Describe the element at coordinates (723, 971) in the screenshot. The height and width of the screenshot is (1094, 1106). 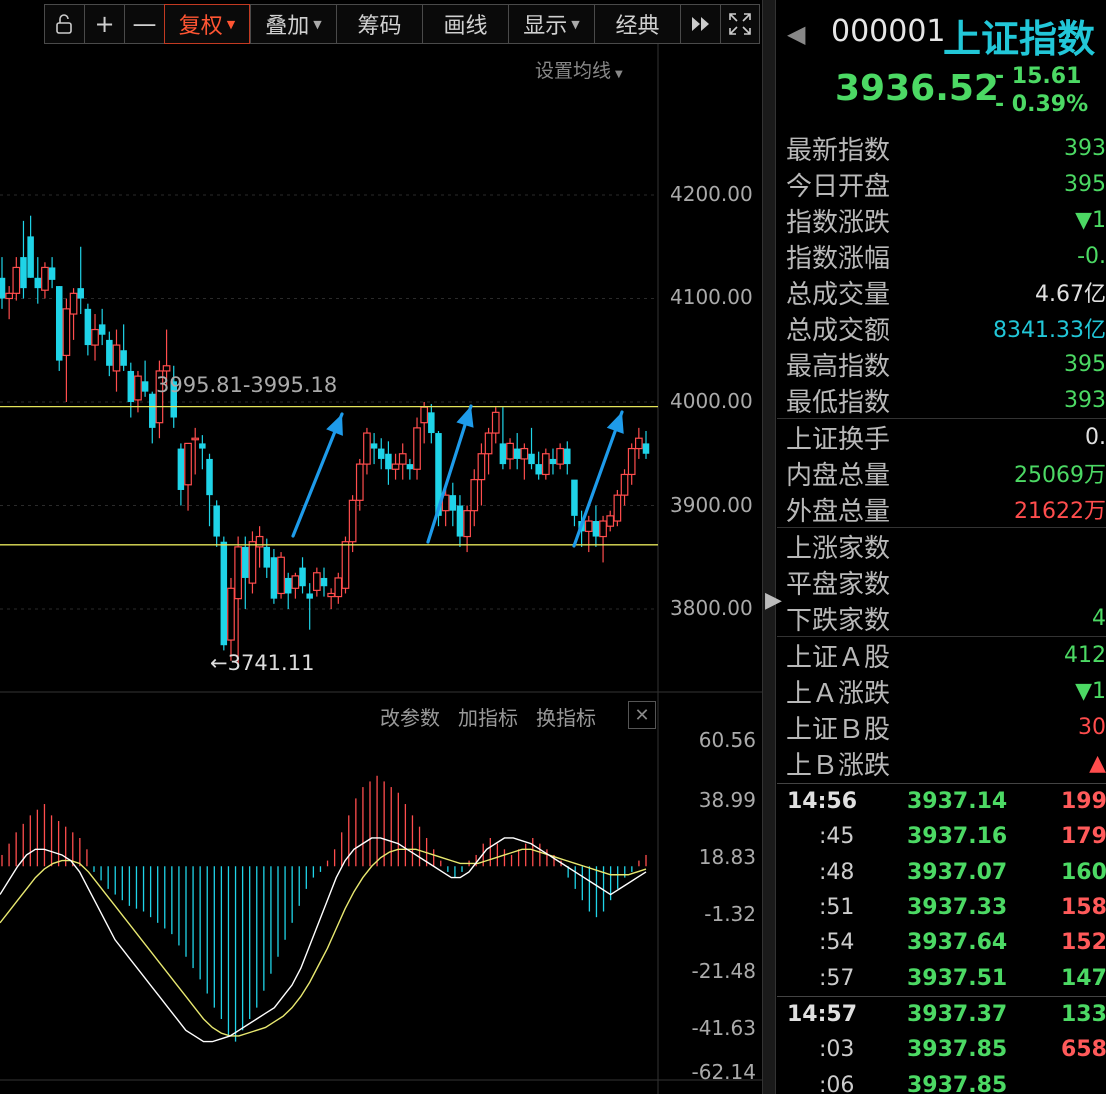
I see `indicator-tick: -21.48` at that location.